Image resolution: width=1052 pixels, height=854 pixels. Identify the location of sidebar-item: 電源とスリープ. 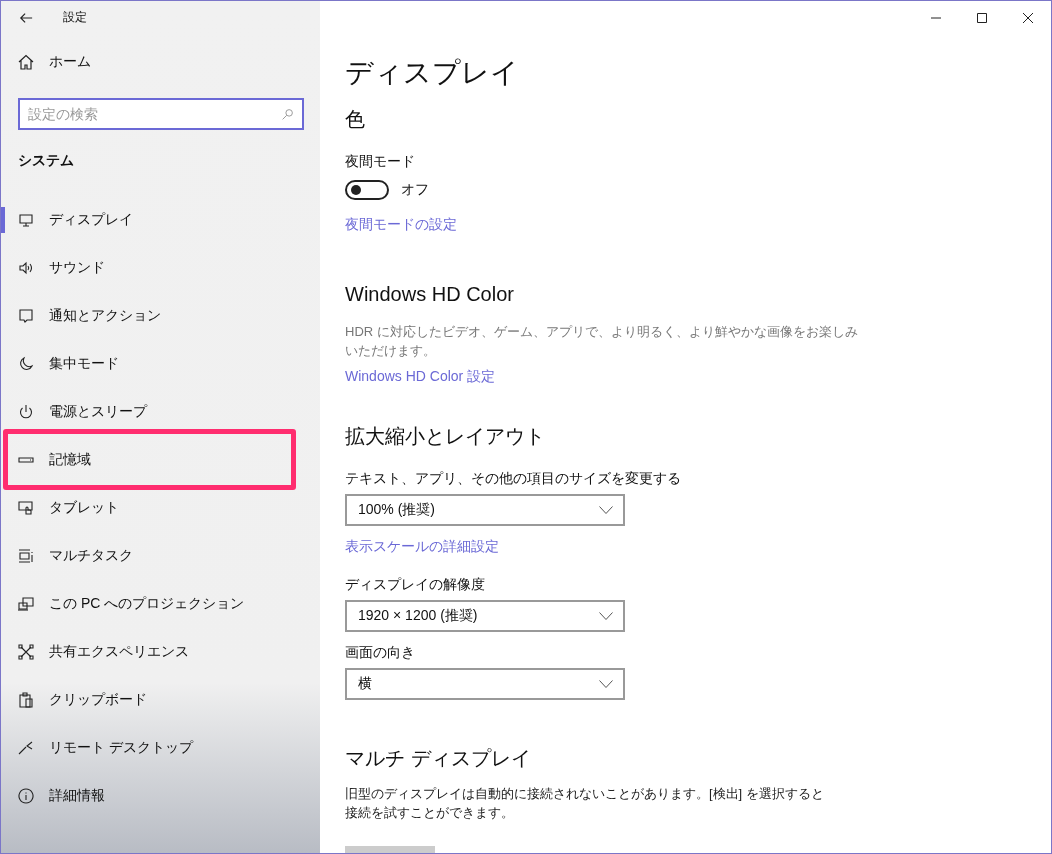
(160, 412).